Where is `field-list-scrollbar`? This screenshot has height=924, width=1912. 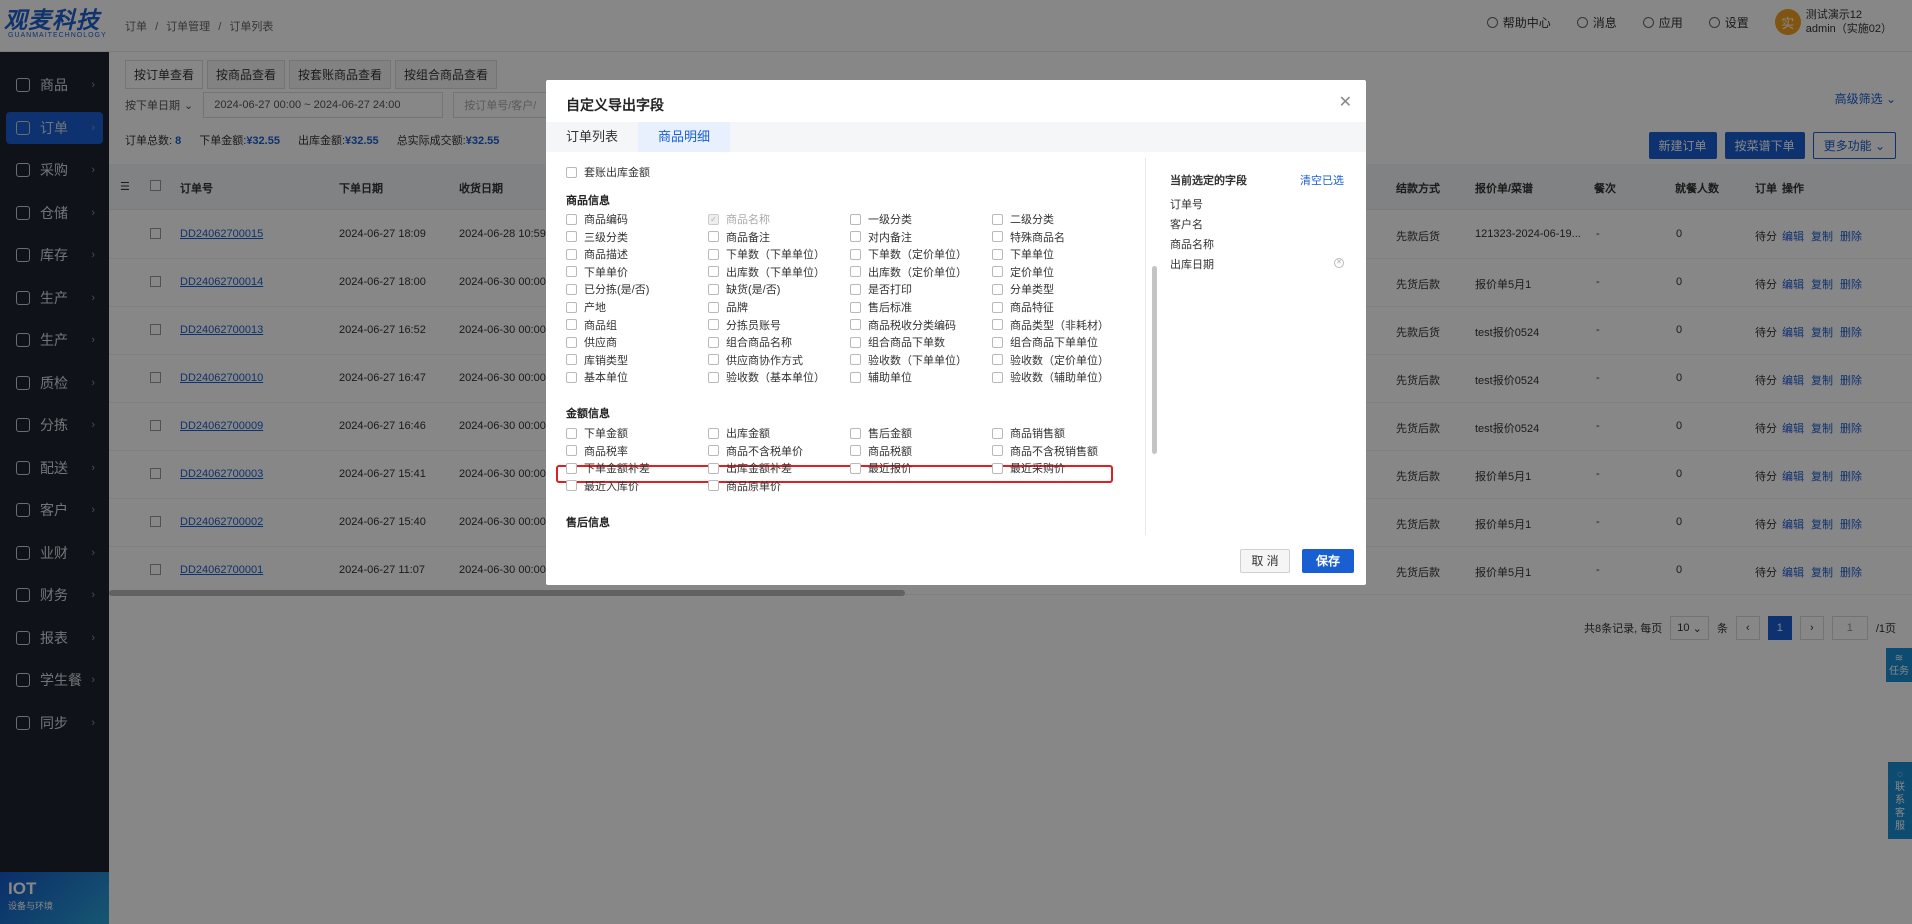 field-list-scrollbar is located at coordinates (1154, 360).